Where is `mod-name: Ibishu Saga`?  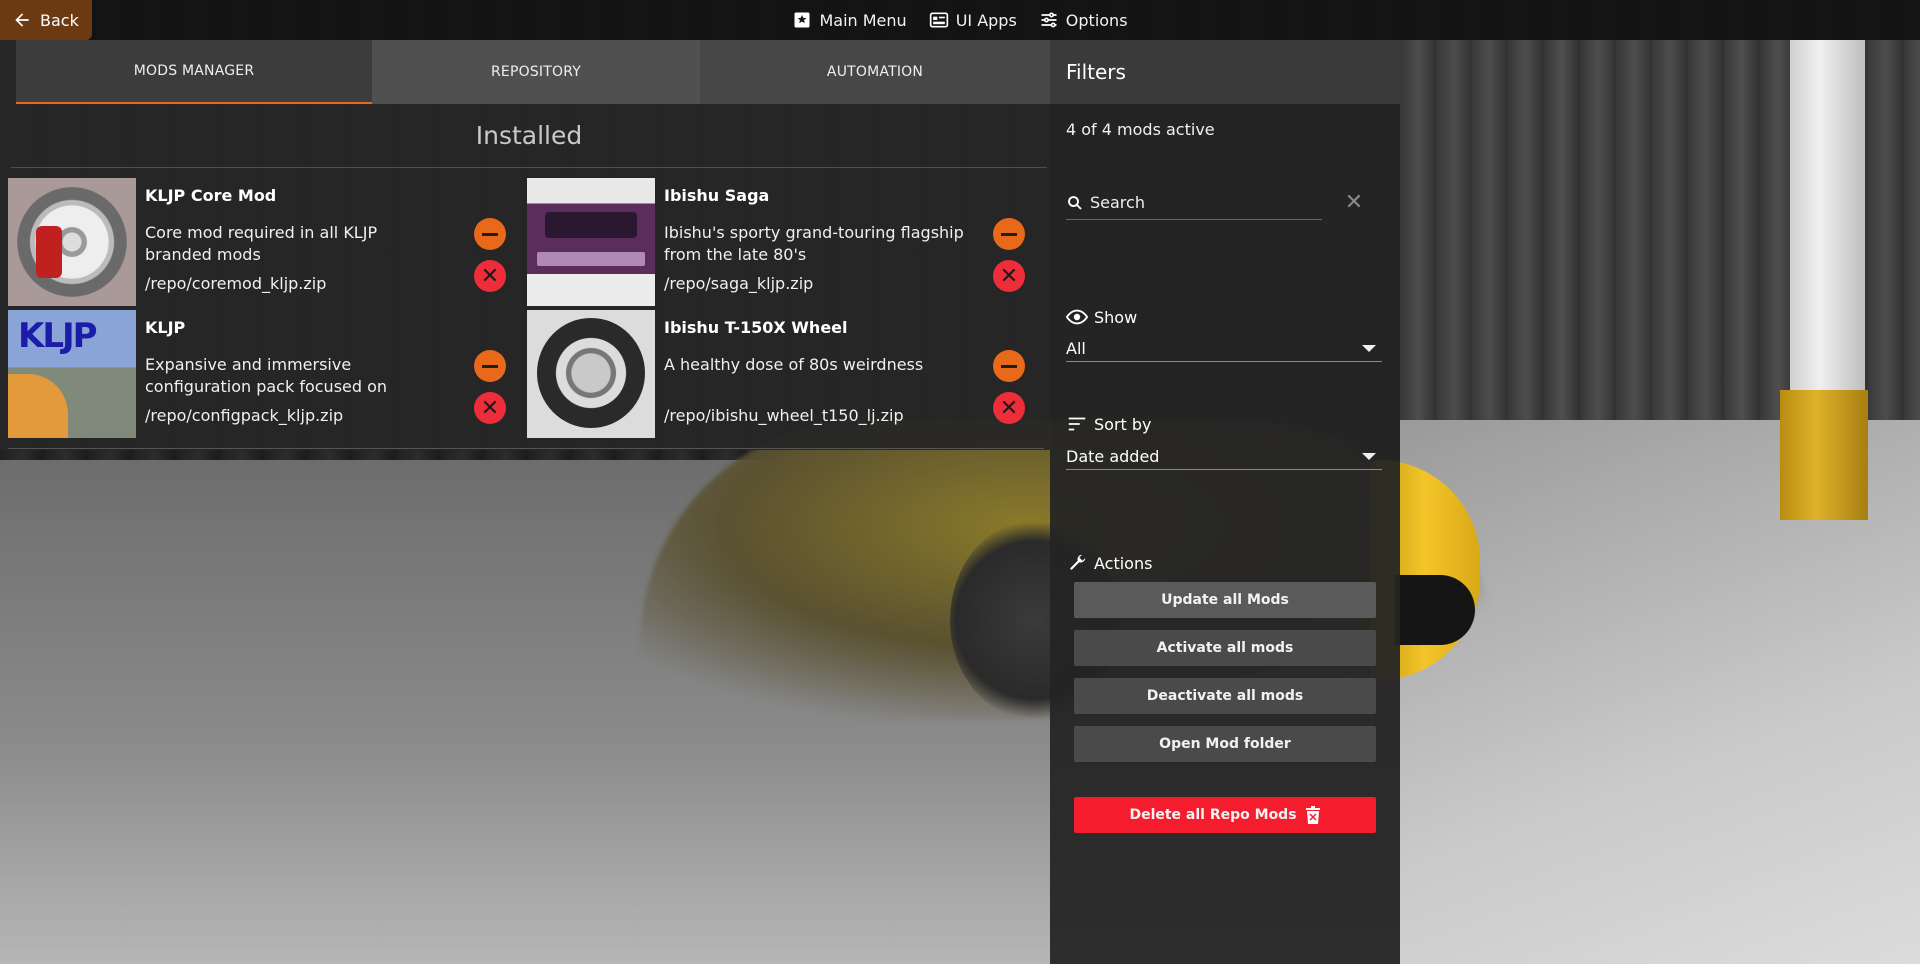
mod-name: Ibishu Saga is located at coordinates (717, 195).